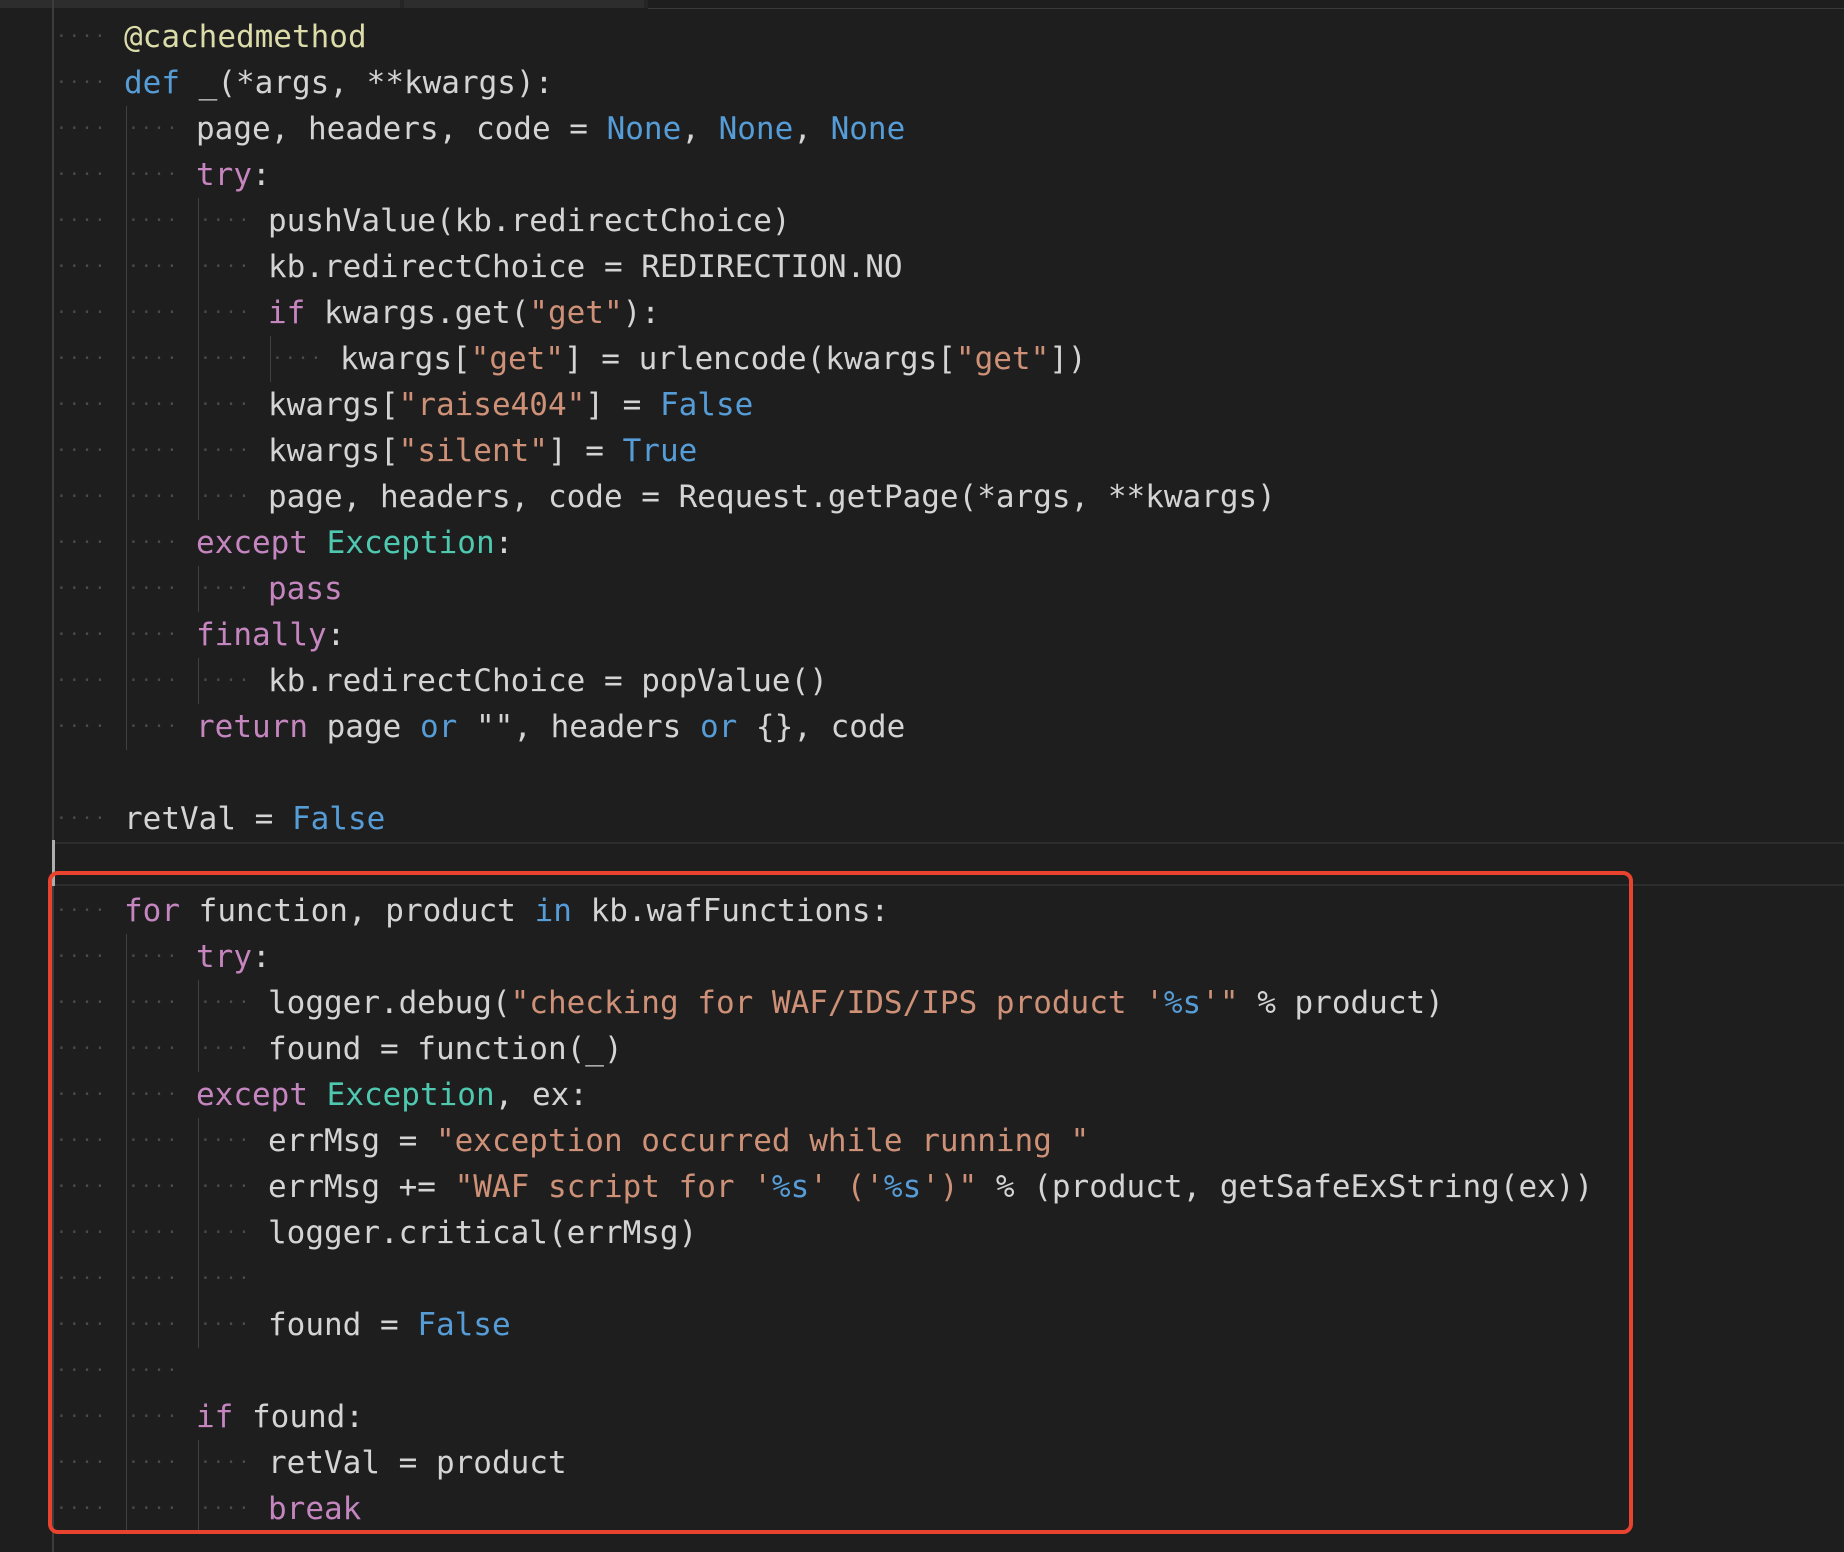 The image size is (1844, 1552). What do you see at coordinates (660, 451) in the screenshot?
I see `code-token: True` at bounding box center [660, 451].